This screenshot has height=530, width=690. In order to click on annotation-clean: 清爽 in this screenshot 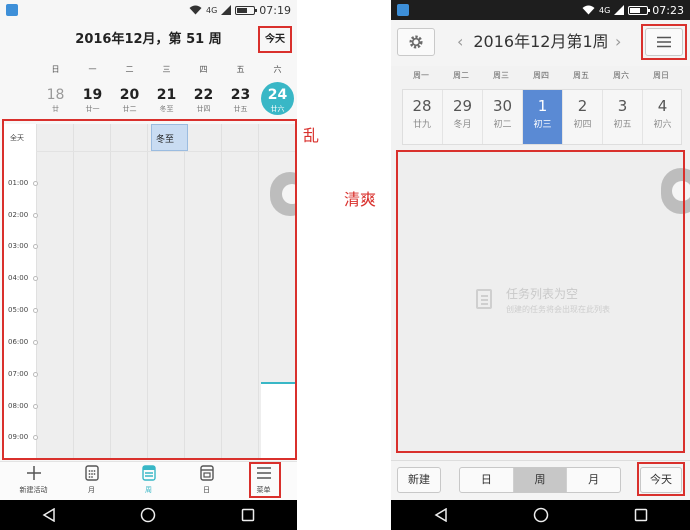, I will do `click(360, 199)`.